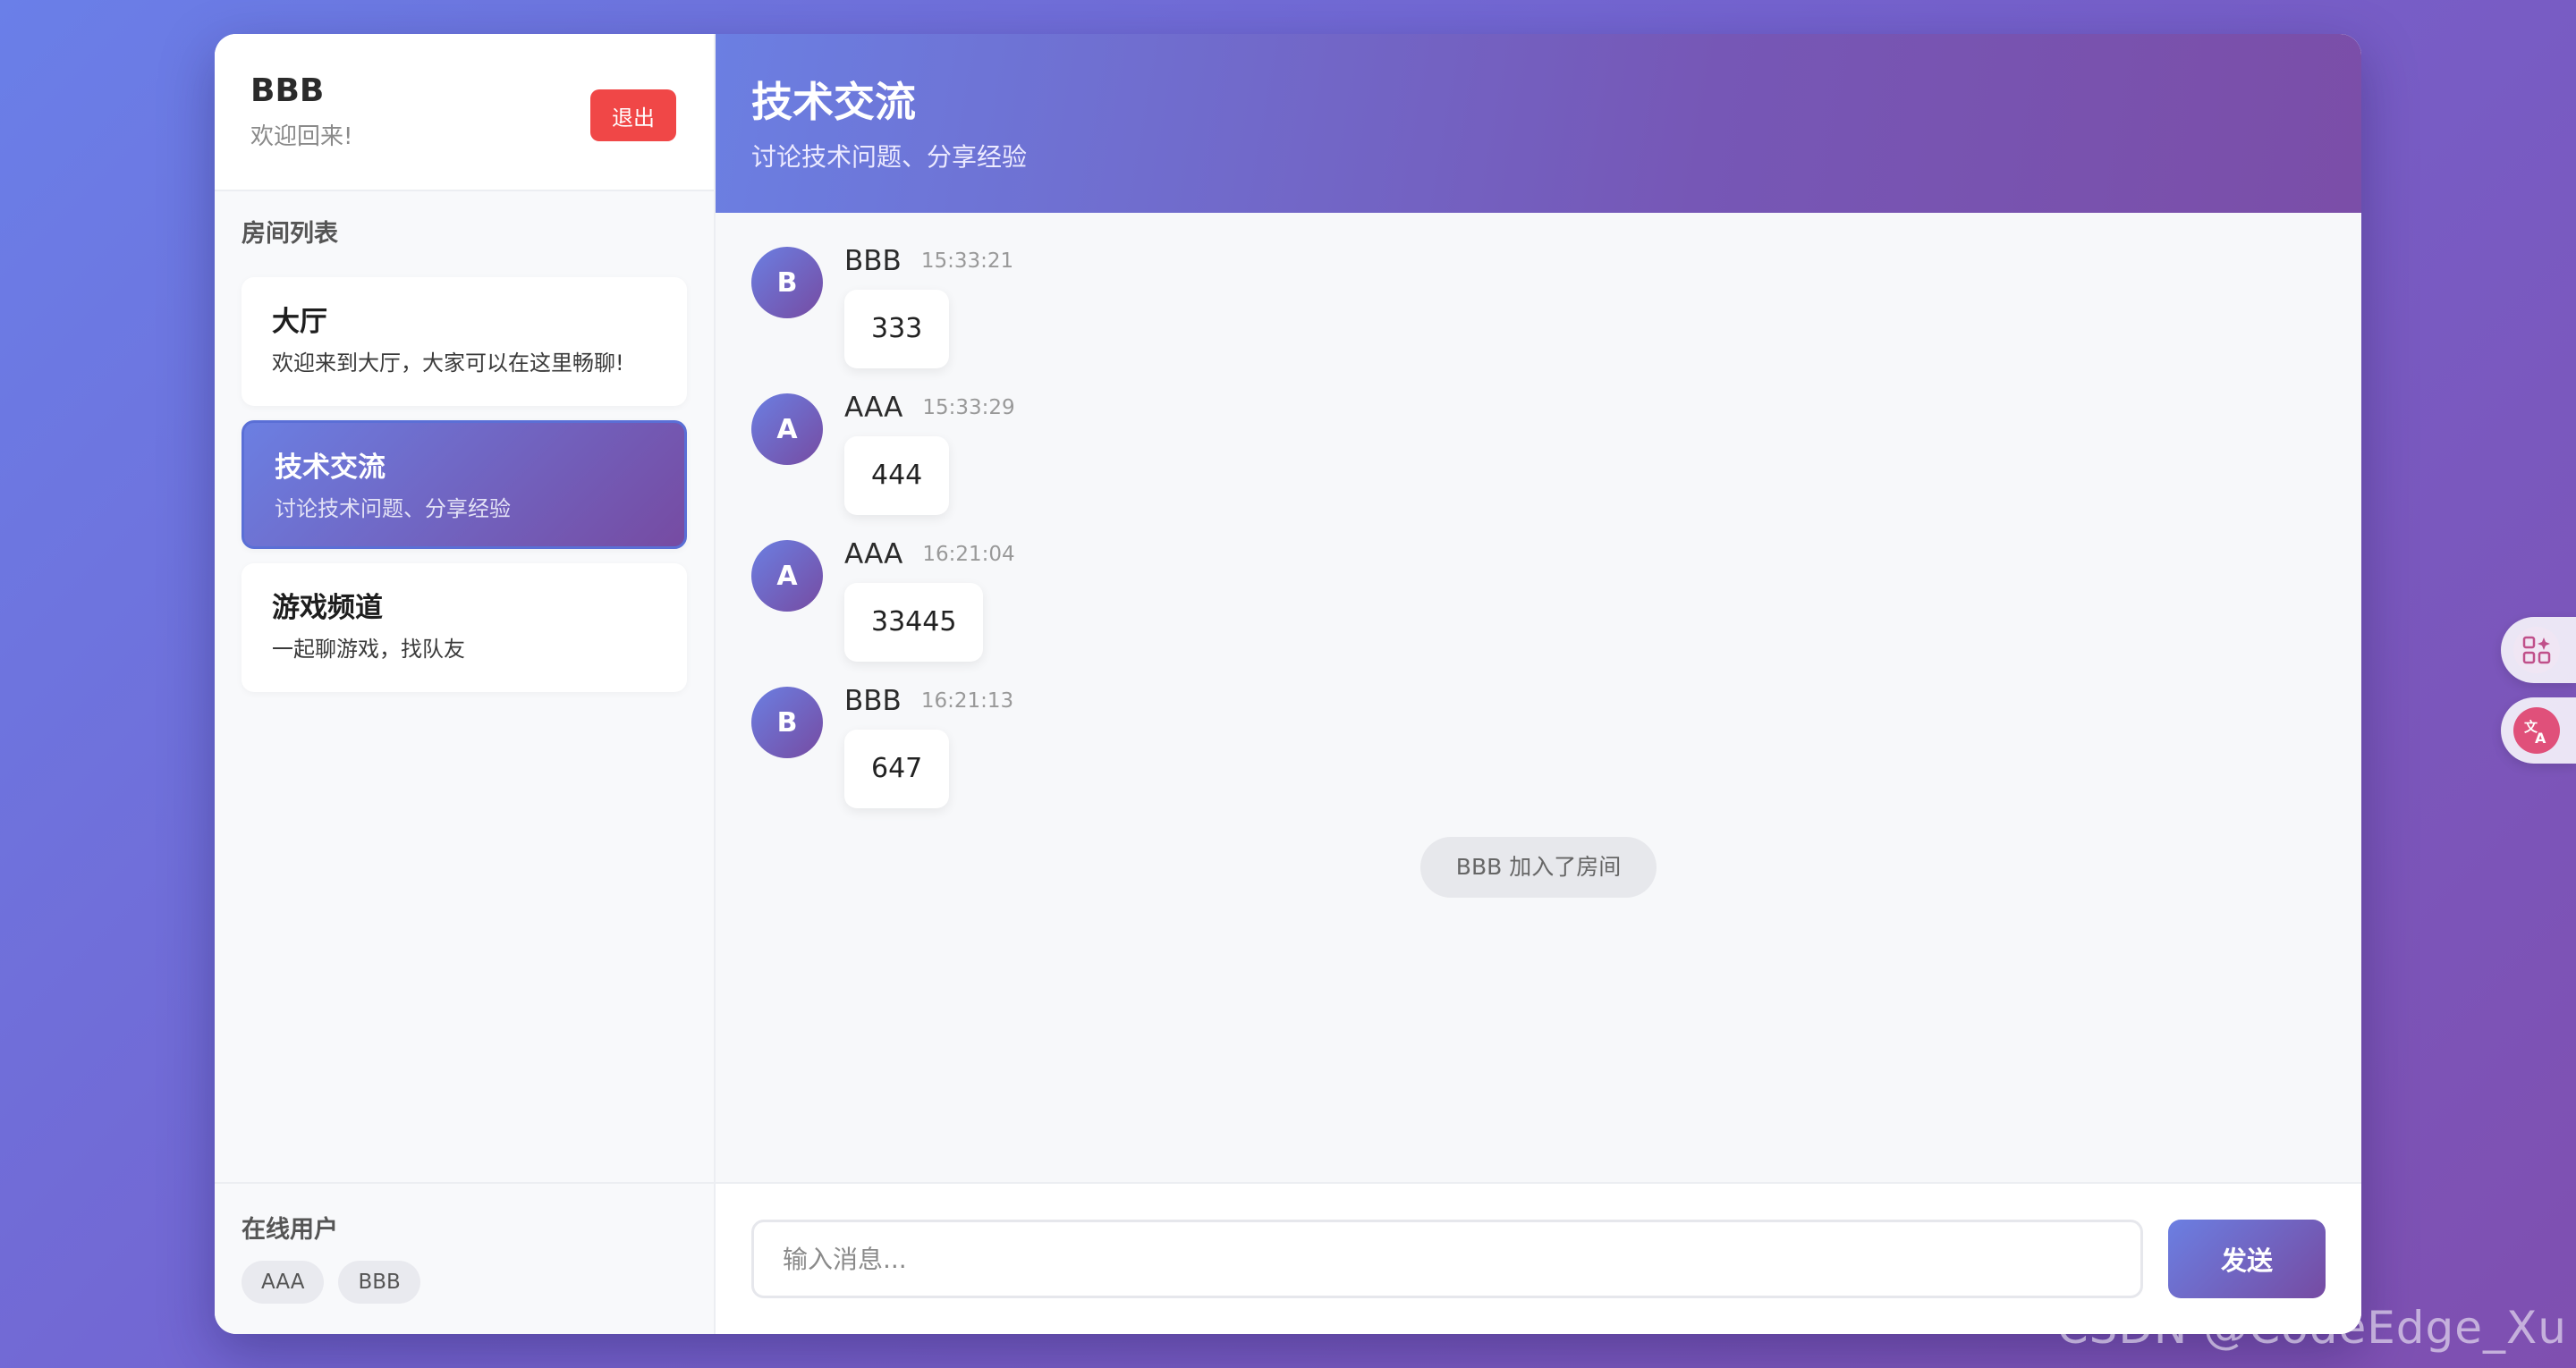 This screenshot has width=2576, height=1368. I want to click on message-meta: AAA 16:21:04, so click(929, 554).